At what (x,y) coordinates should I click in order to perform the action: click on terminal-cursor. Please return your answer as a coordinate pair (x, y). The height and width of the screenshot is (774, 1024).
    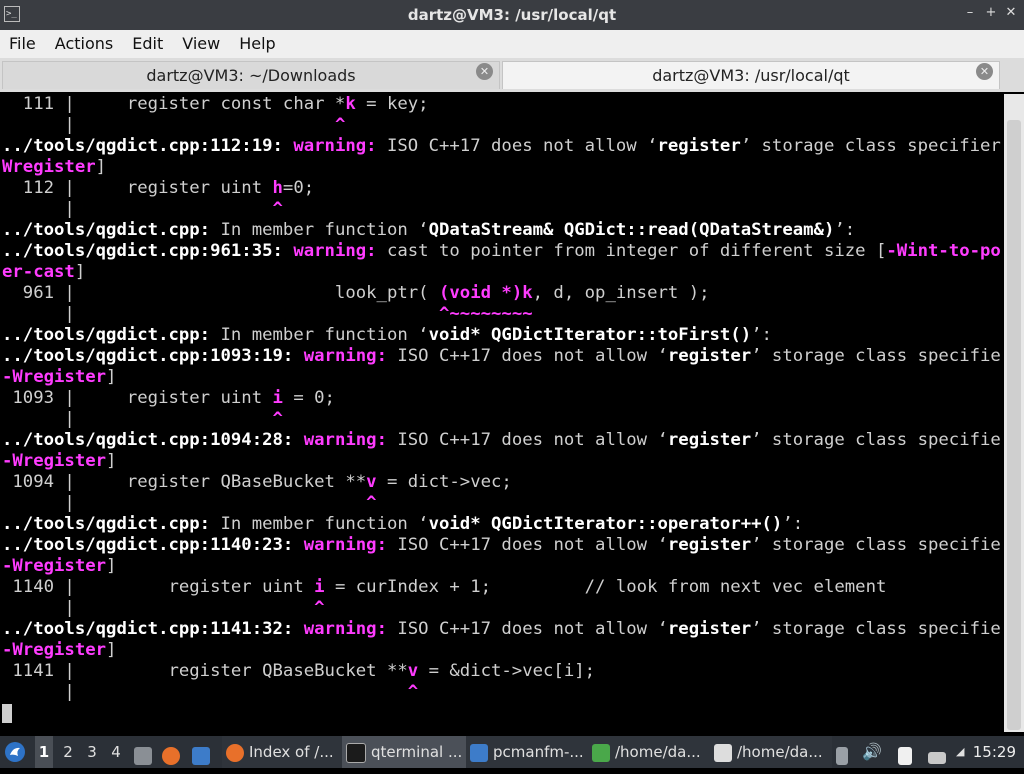
    Looking at the image, I should click on (7, 713).